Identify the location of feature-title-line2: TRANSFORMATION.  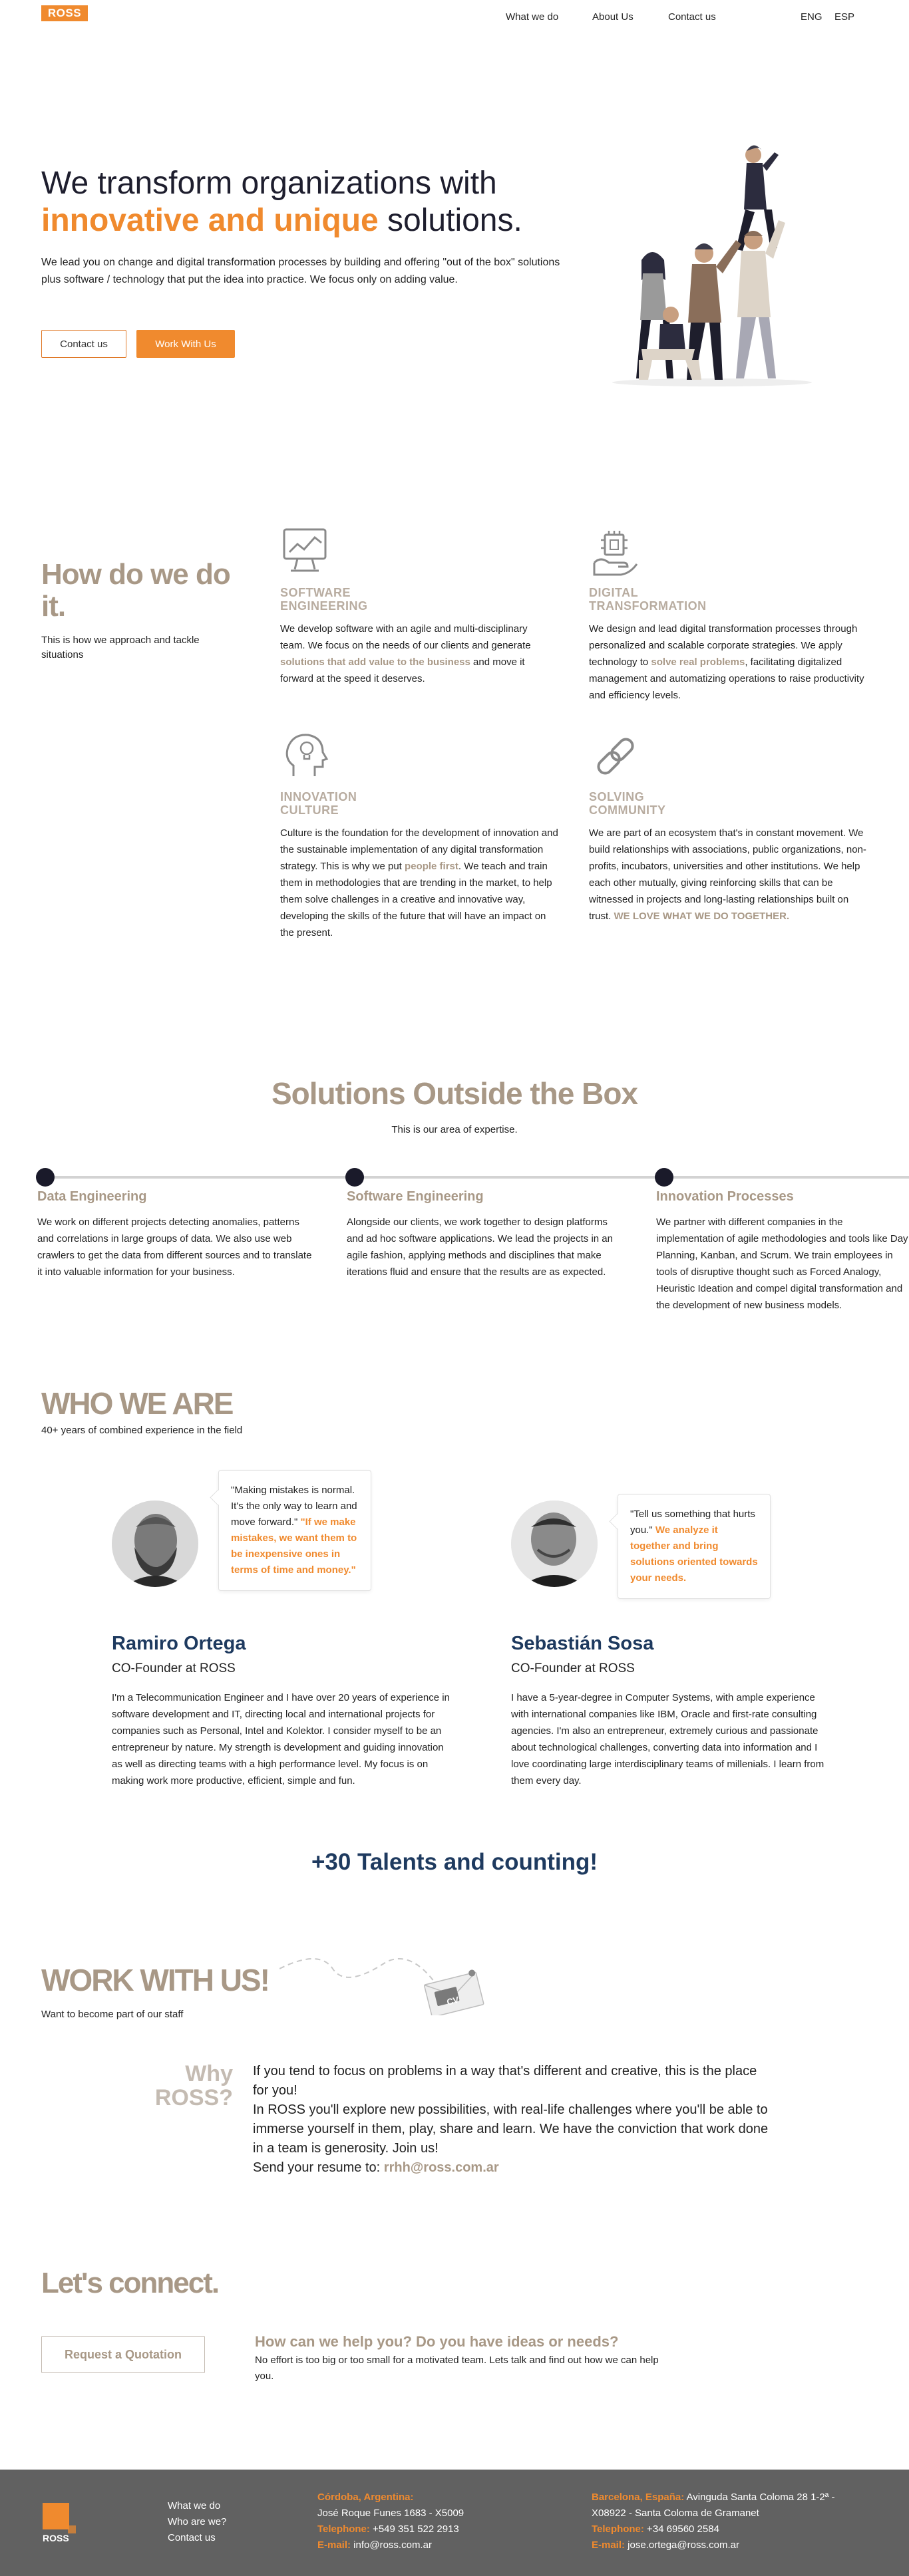
(648, 606).